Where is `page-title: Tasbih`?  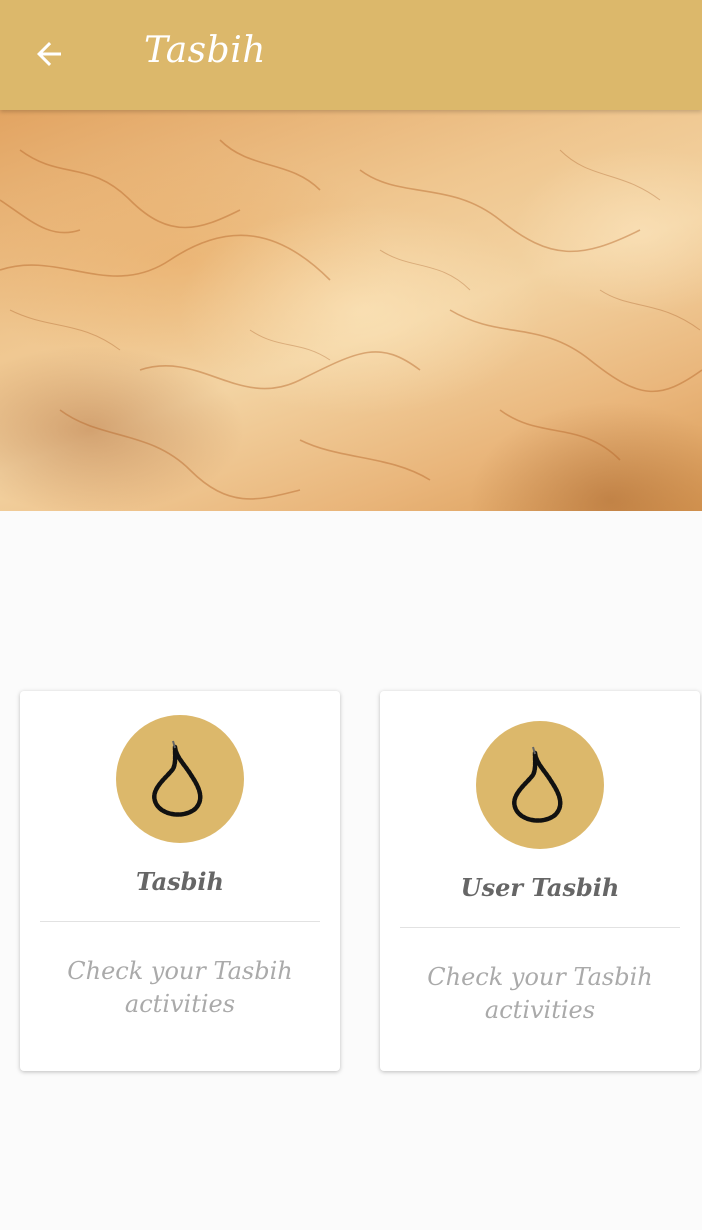 page-title: Tasbih is located at coordinates (205, 50).